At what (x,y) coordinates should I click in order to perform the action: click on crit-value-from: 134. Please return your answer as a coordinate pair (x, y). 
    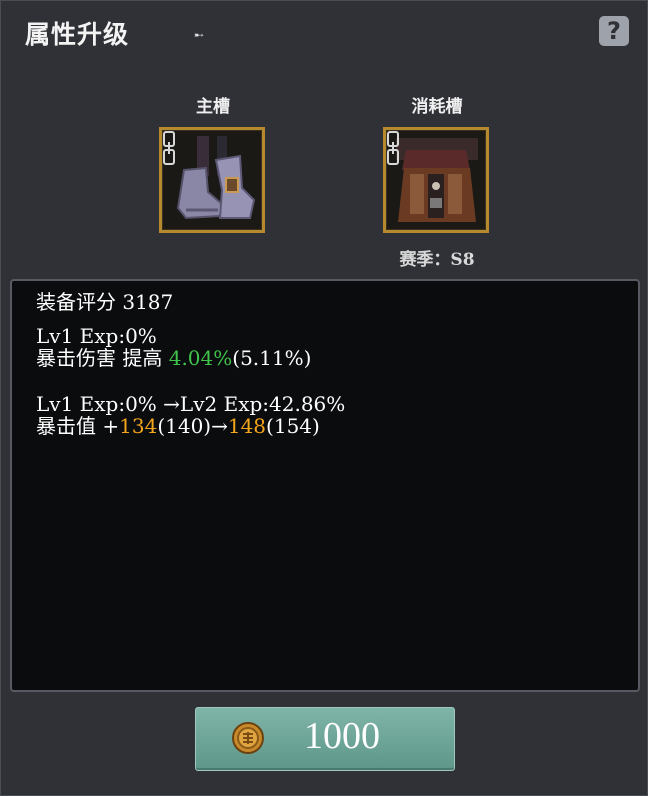
    Looking at the image, I should click on (138, 426).